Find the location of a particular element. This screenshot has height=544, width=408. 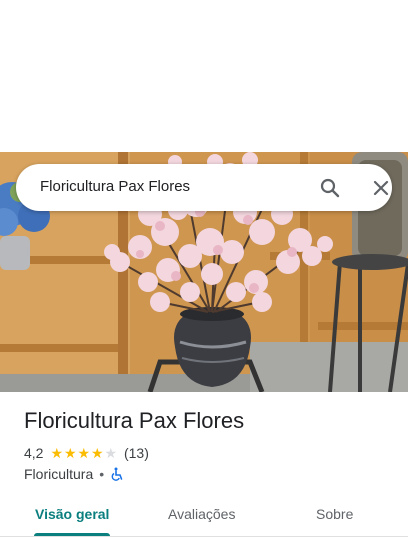

star-empty-icon: ★ is located at coordinates (111, 453).